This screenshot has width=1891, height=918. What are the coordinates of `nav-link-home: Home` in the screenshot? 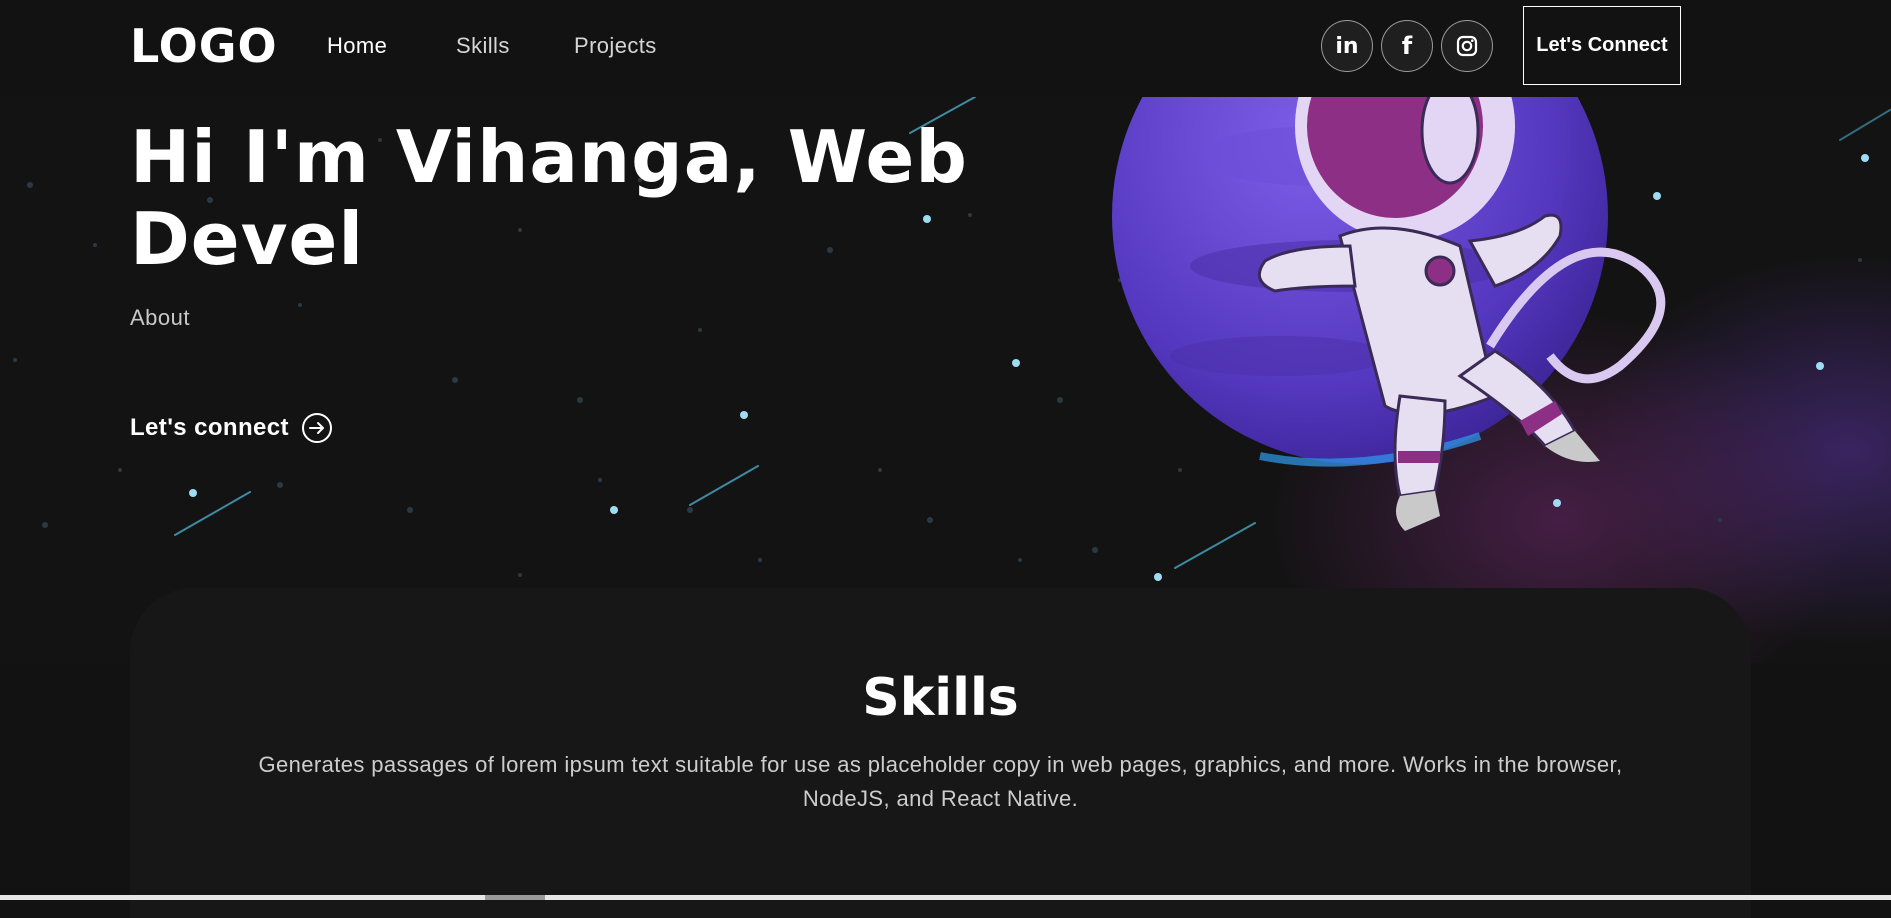 It's located at (357, 46).